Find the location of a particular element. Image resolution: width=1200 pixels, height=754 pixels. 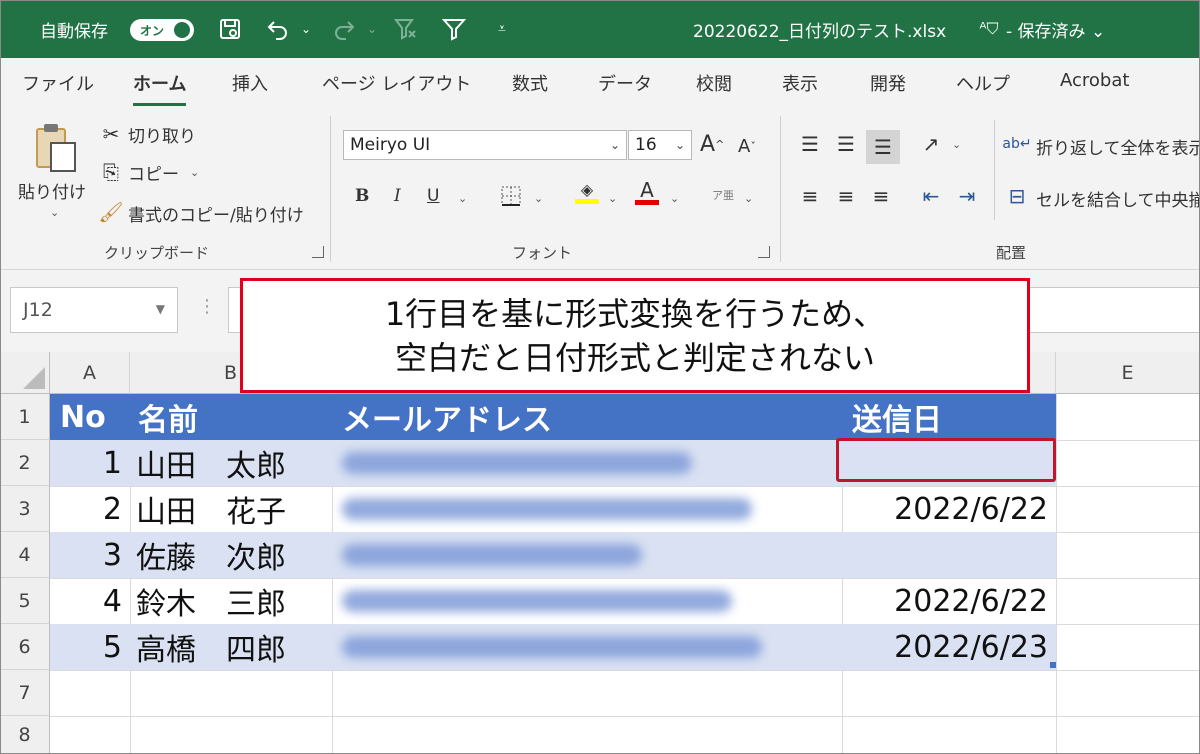

italic-button: I is located at coordinates (397, 196).